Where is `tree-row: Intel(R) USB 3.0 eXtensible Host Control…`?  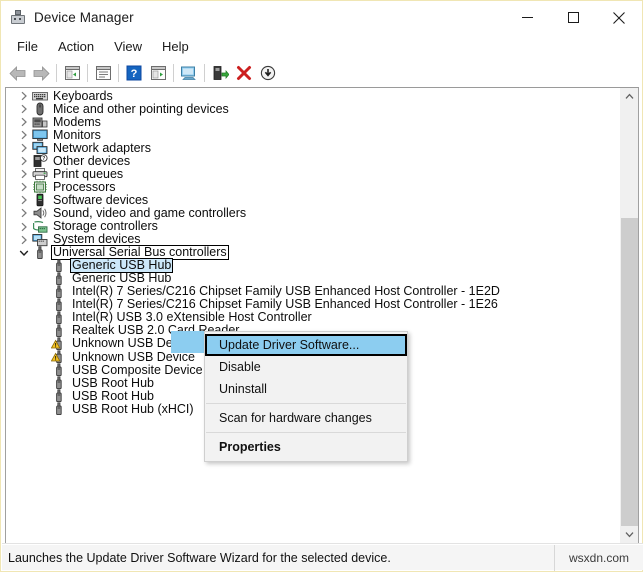
tree-row: Intel(R) USB 3.0 eXtensible Host Control… is located at coordinates (174, 317).